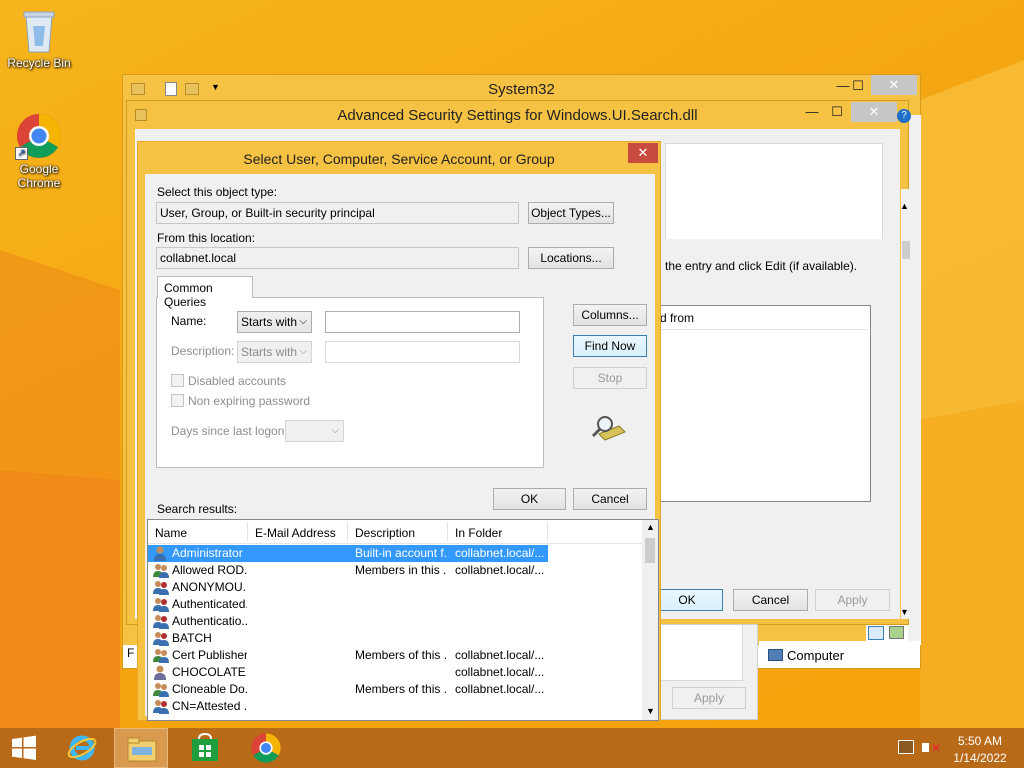 Image resolution: width=1024 pixels, height=768 pixels. I want to click on select-dialog-close-button: ✕, so click(643, 153).